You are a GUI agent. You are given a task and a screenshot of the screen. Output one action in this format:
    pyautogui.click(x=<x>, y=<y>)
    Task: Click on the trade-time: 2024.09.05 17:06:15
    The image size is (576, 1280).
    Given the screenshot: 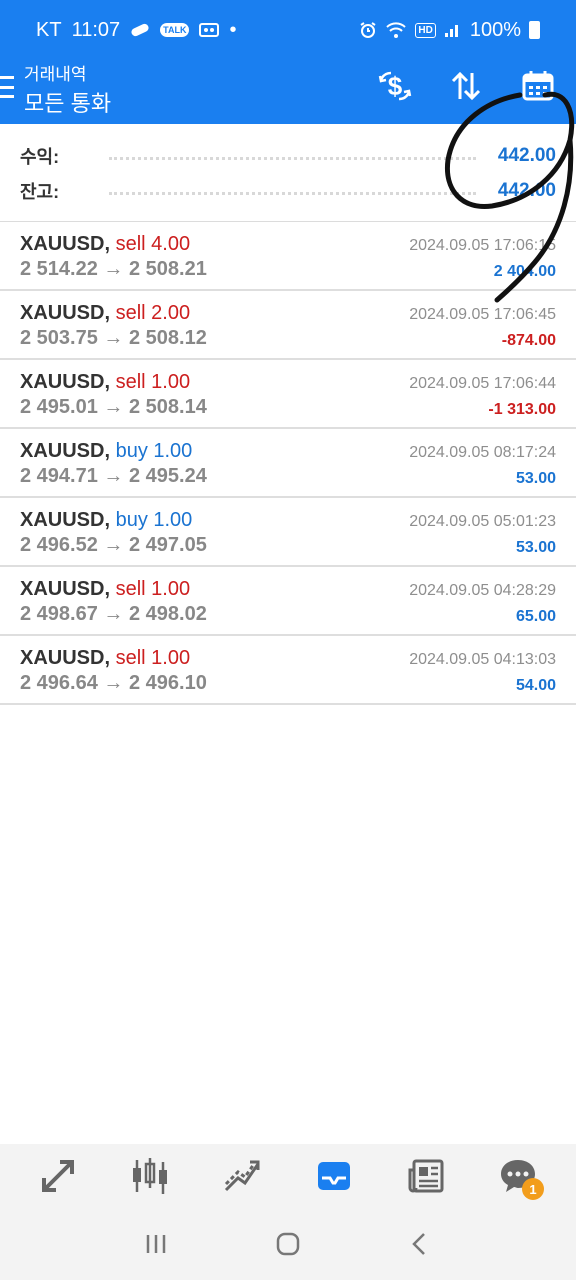 What is the action you would take?
    pyautogui.click(x=482, y=245)
    